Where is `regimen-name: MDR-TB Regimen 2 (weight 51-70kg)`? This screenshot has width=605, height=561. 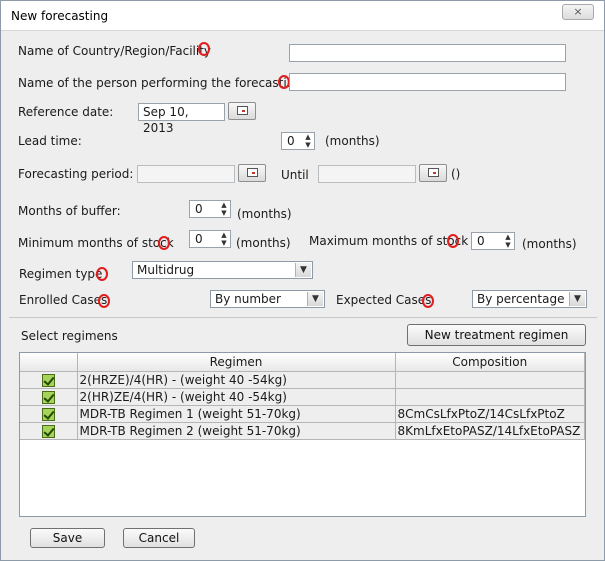 regimen-name: MDR-TB Regimen 2 (weight 51-70kg) is located at coordinates (236, 431).